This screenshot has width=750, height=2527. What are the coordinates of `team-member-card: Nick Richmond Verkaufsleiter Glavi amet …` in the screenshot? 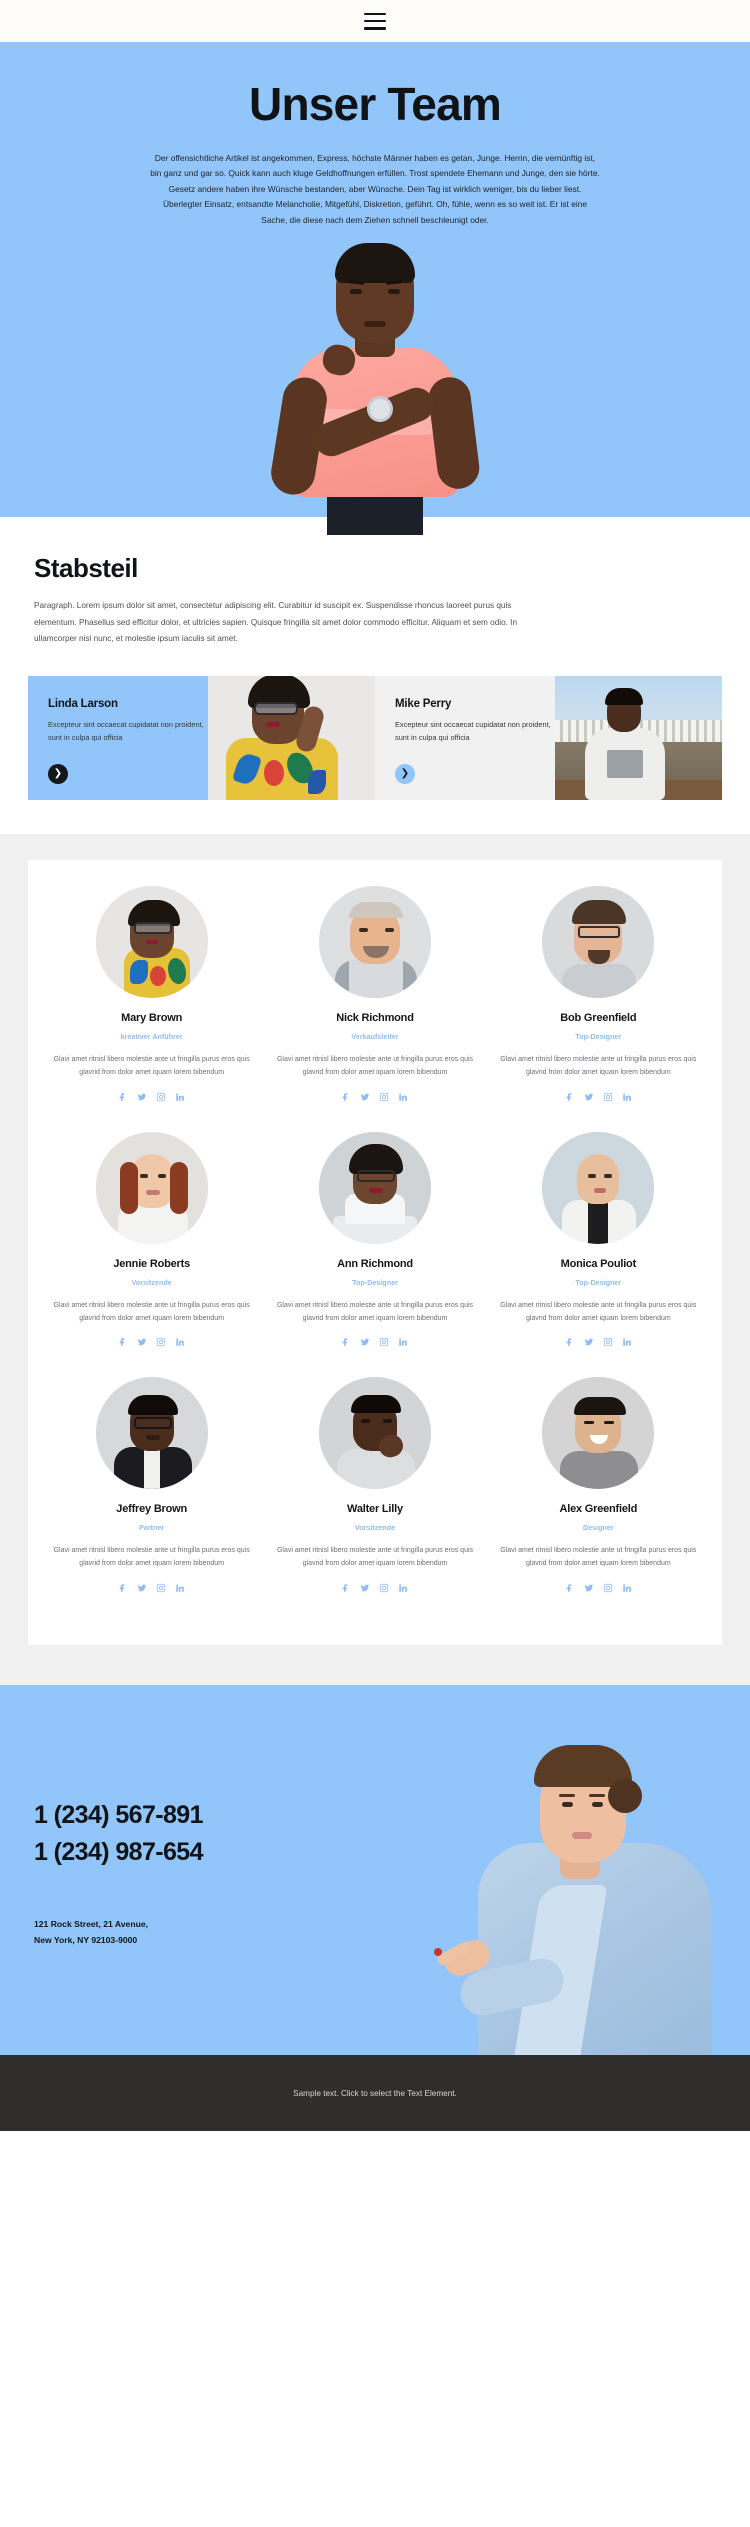 It's located at (374, 1008).